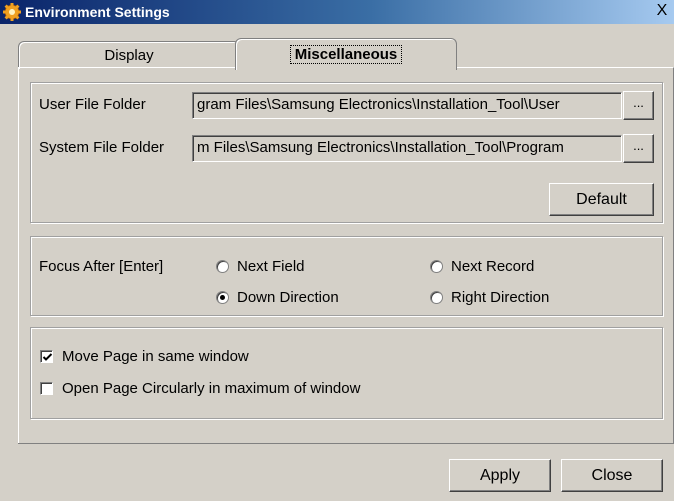 This screenshot has width=674, height=501. Describe the element at coordinates (662, 11) in the screenshot. I see `close-window-button: X` at that location.